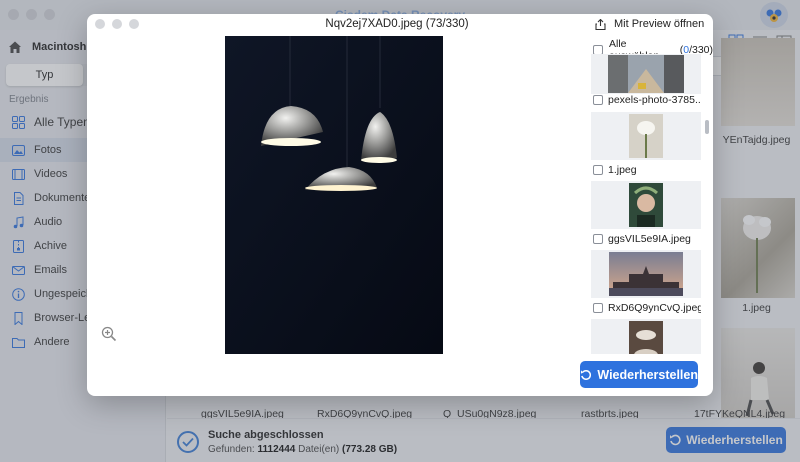 The image size is (800, 462). I want to click on file-name-row: 1.jpeg, so click(615, 170).